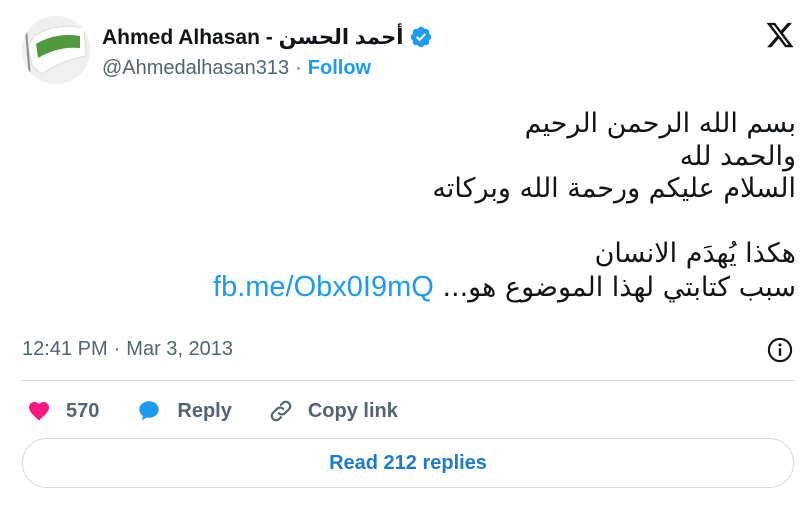  I want to click on divider, so click(408, 380).